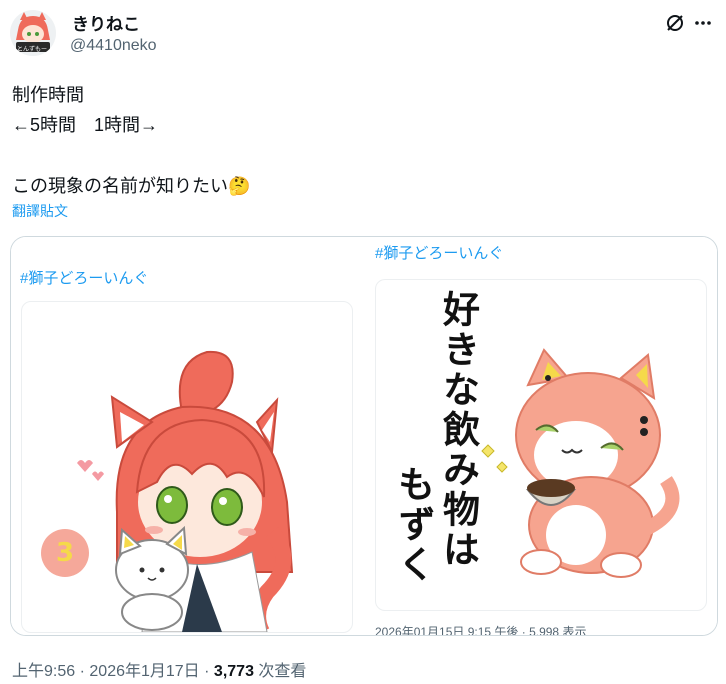 Image resolution: width=726 pixels, height=684 pixels. I want to click on right-image-hashtag: #獅子どろーいんぐ, so click(439, 253).